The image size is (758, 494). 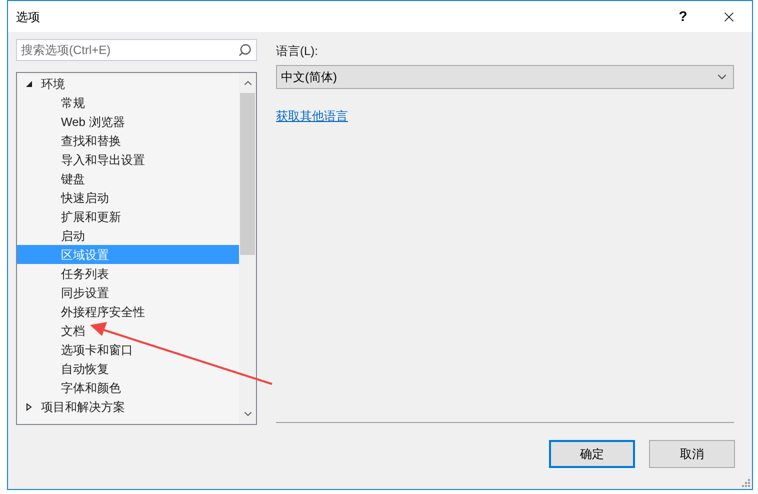 What do you see at coordinates (129, 50) in the screenshot?
I see `search-input: 搜索选项(Ctrl+E)` at bounding box center [129, 50].